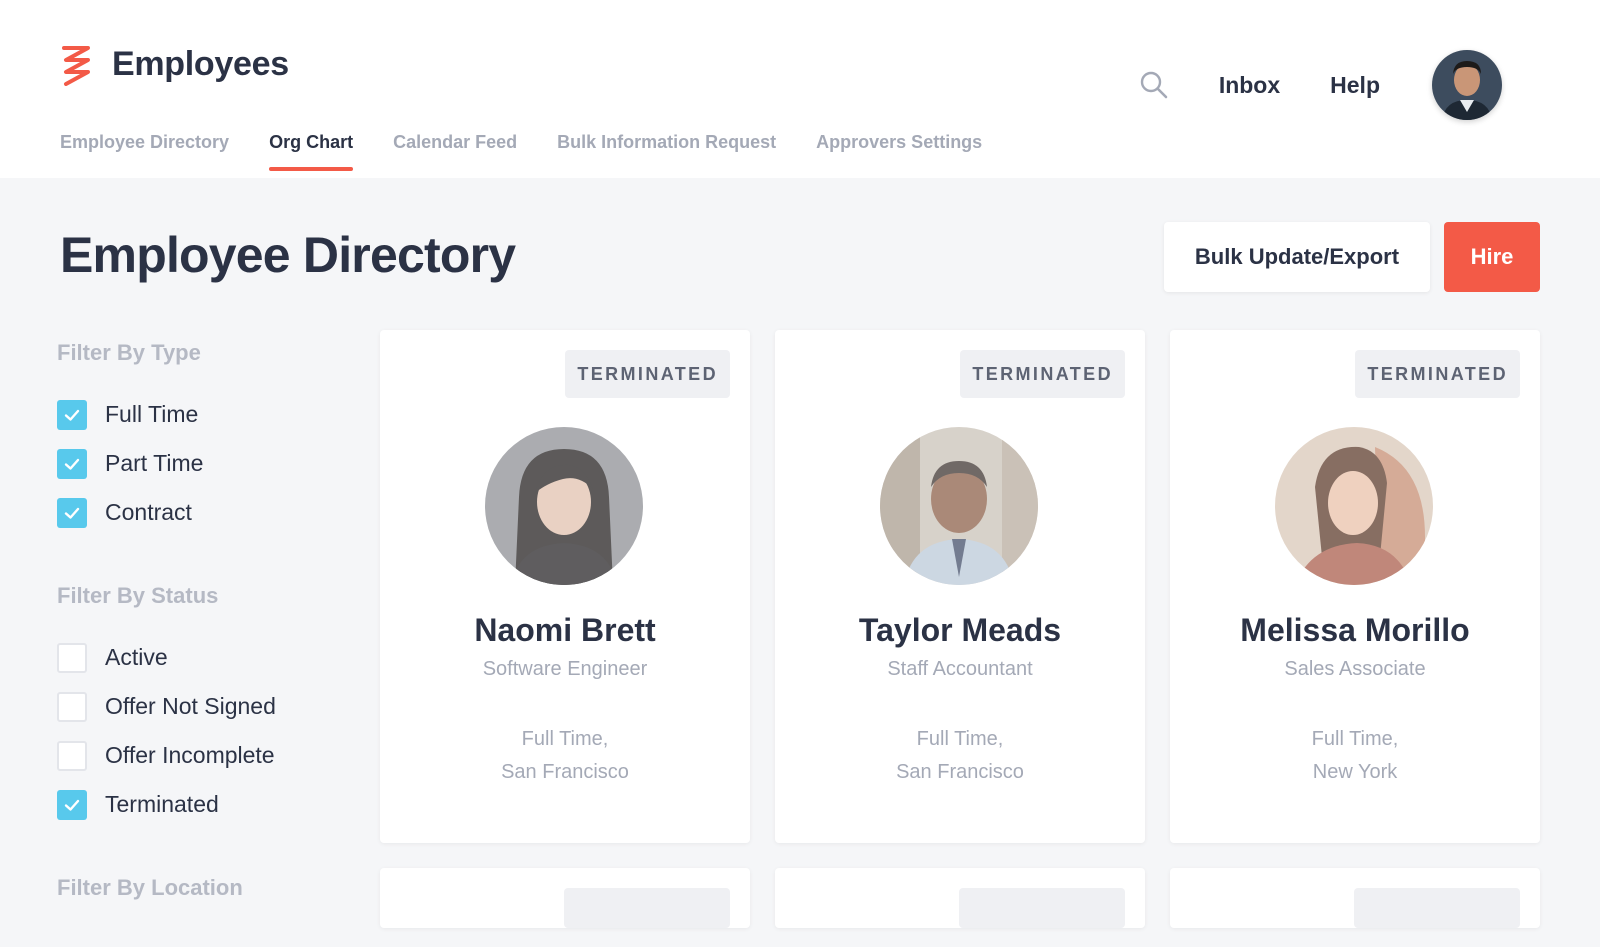  What do you see at coordinates (207, 657) in the screenshot?
I see `filter-option-active: Active` at bounding box center [207, 657].